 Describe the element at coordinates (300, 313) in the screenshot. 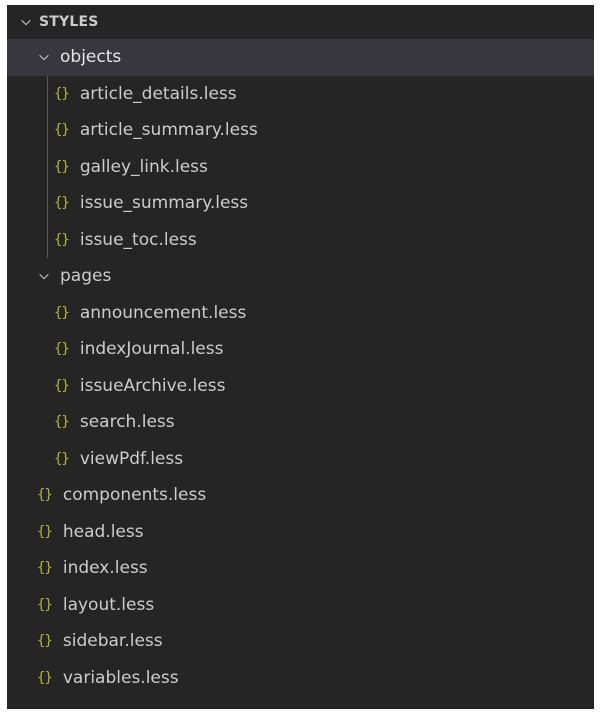

I see `file-item: {} announcement.less` at that location.